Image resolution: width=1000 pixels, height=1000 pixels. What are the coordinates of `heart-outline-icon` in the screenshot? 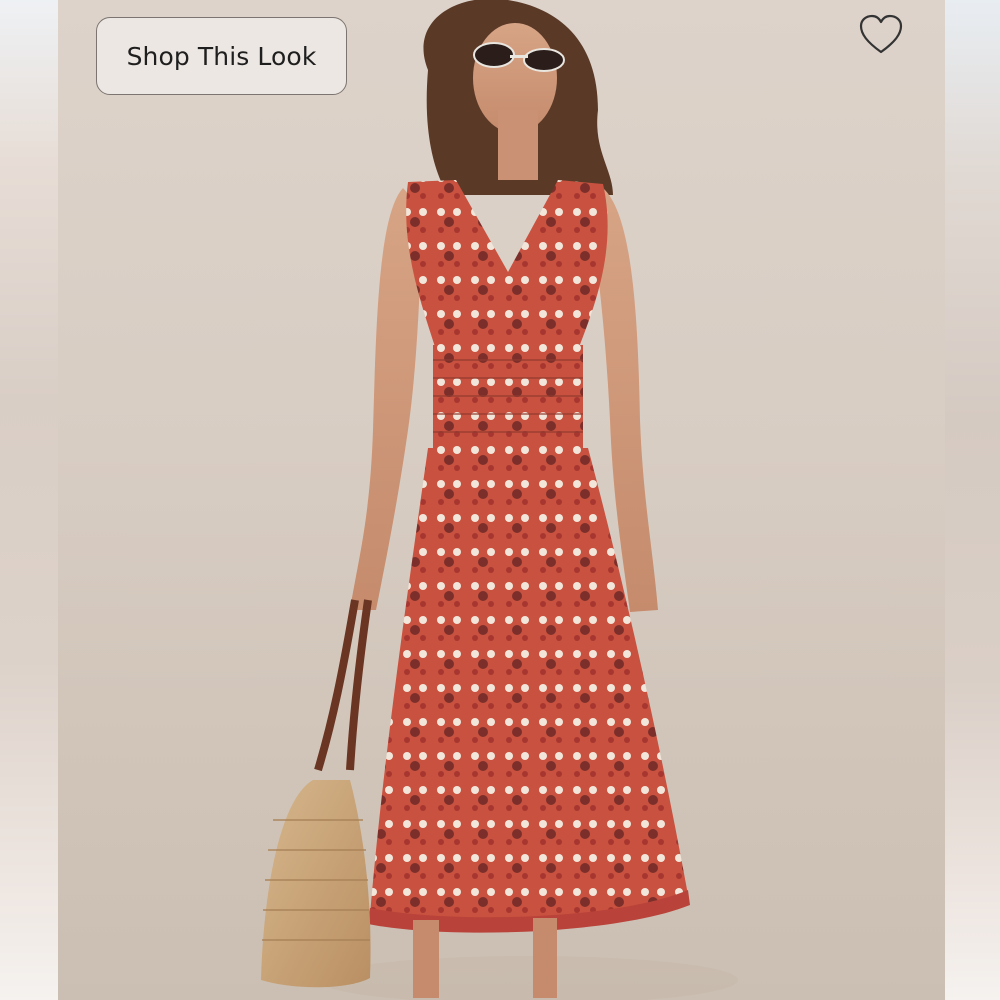 It's located at (881, 34).